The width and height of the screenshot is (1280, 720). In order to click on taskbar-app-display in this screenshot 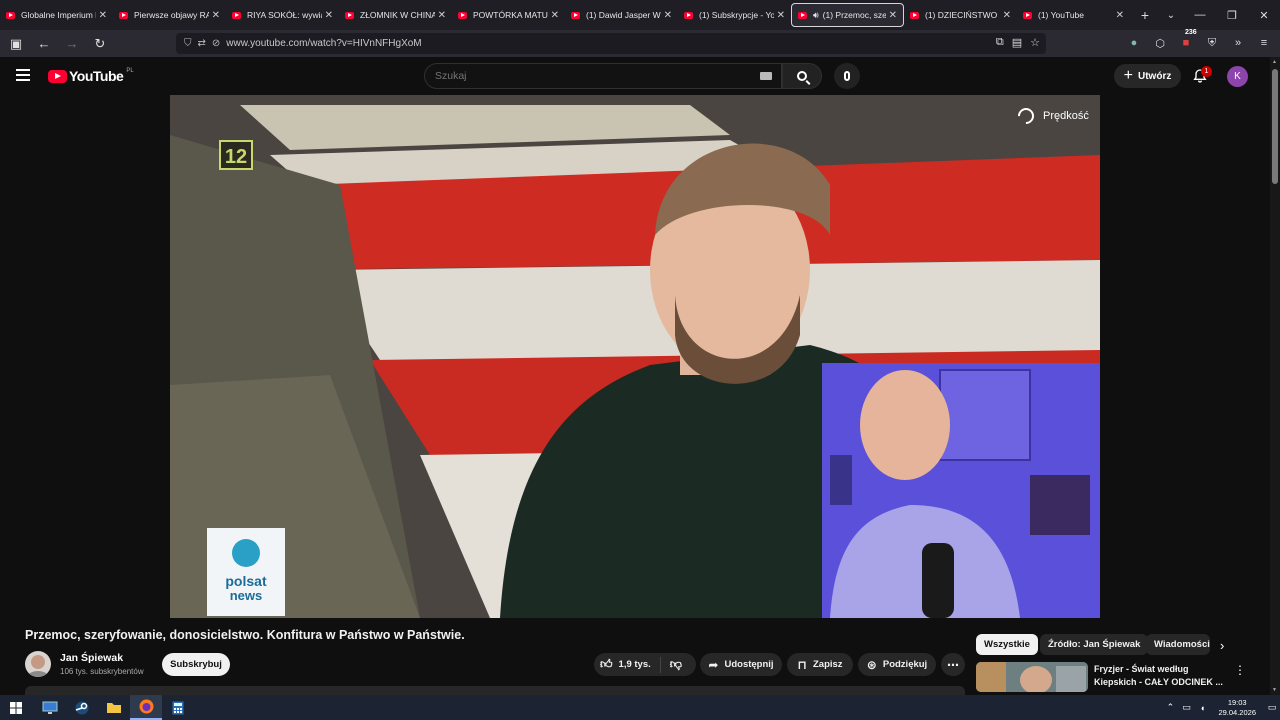, I will do `click(50, 707)`.